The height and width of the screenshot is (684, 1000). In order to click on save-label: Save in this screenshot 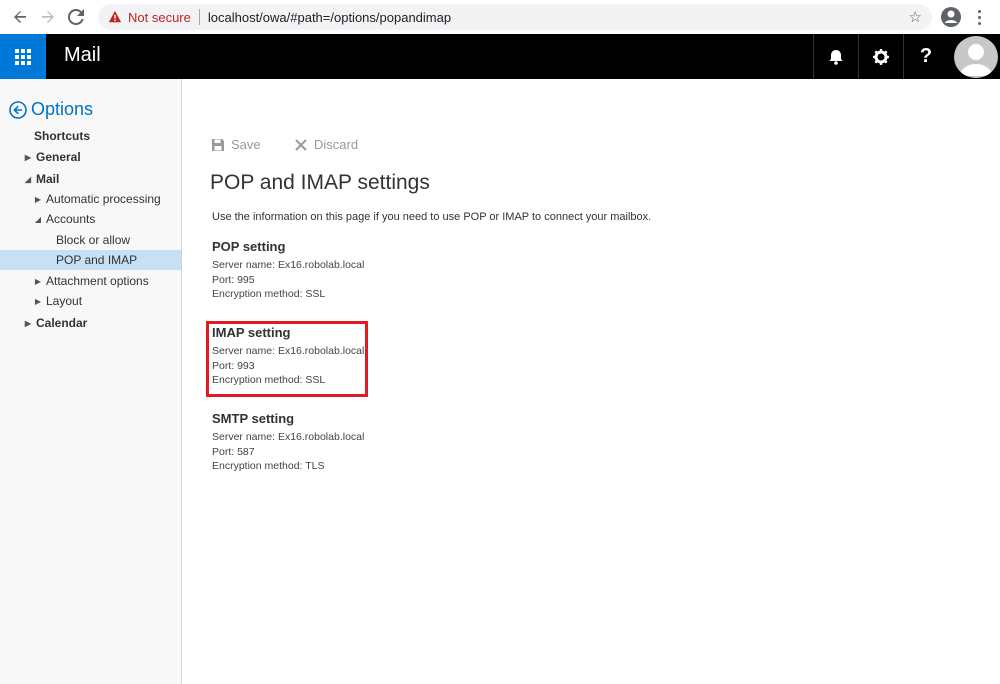, I will do `click(246, 144)`.